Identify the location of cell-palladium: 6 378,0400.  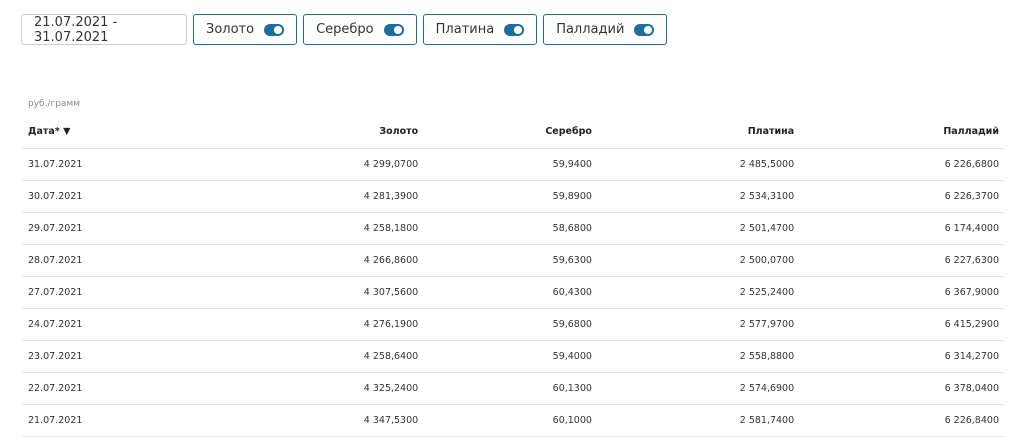
(902, 388).